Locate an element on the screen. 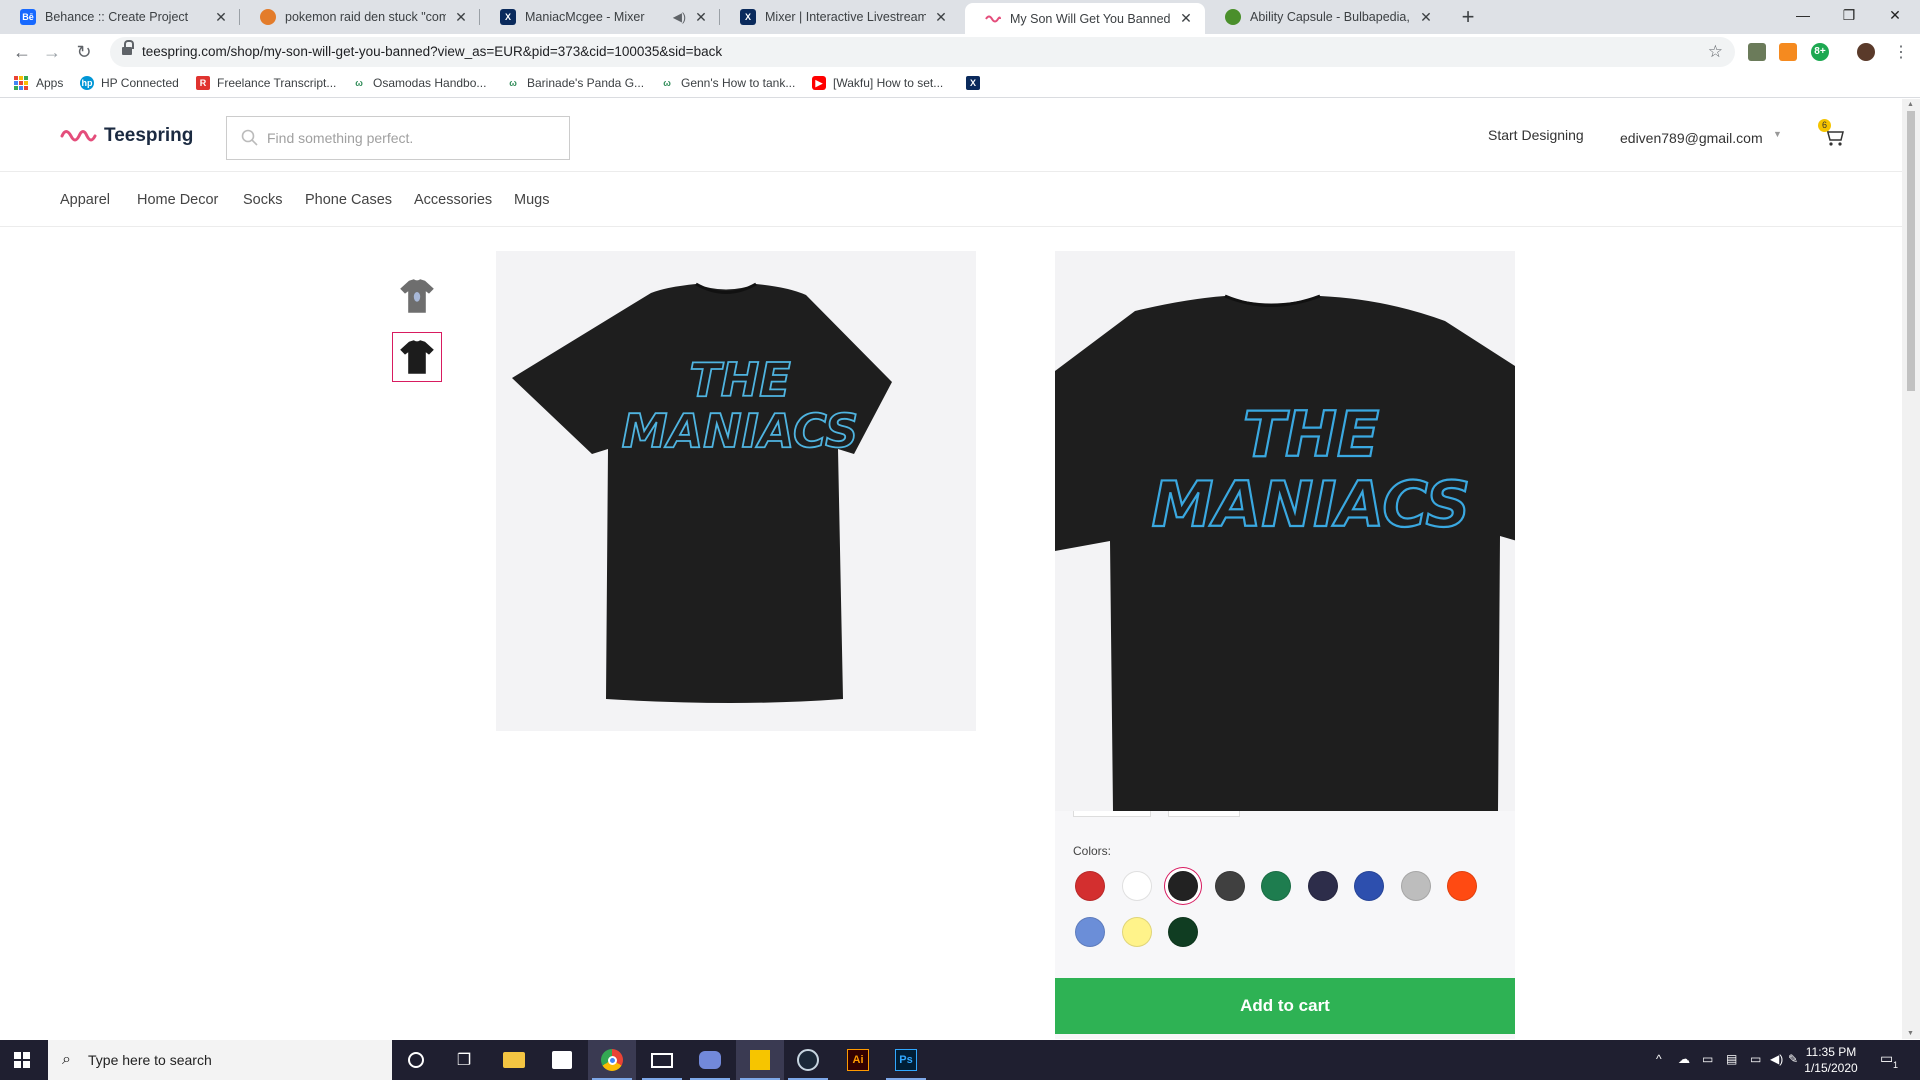 The width and height of the screenshot is (1920, 1080). nav-home-decor: Home Decor is located at coordinates (177, 200).